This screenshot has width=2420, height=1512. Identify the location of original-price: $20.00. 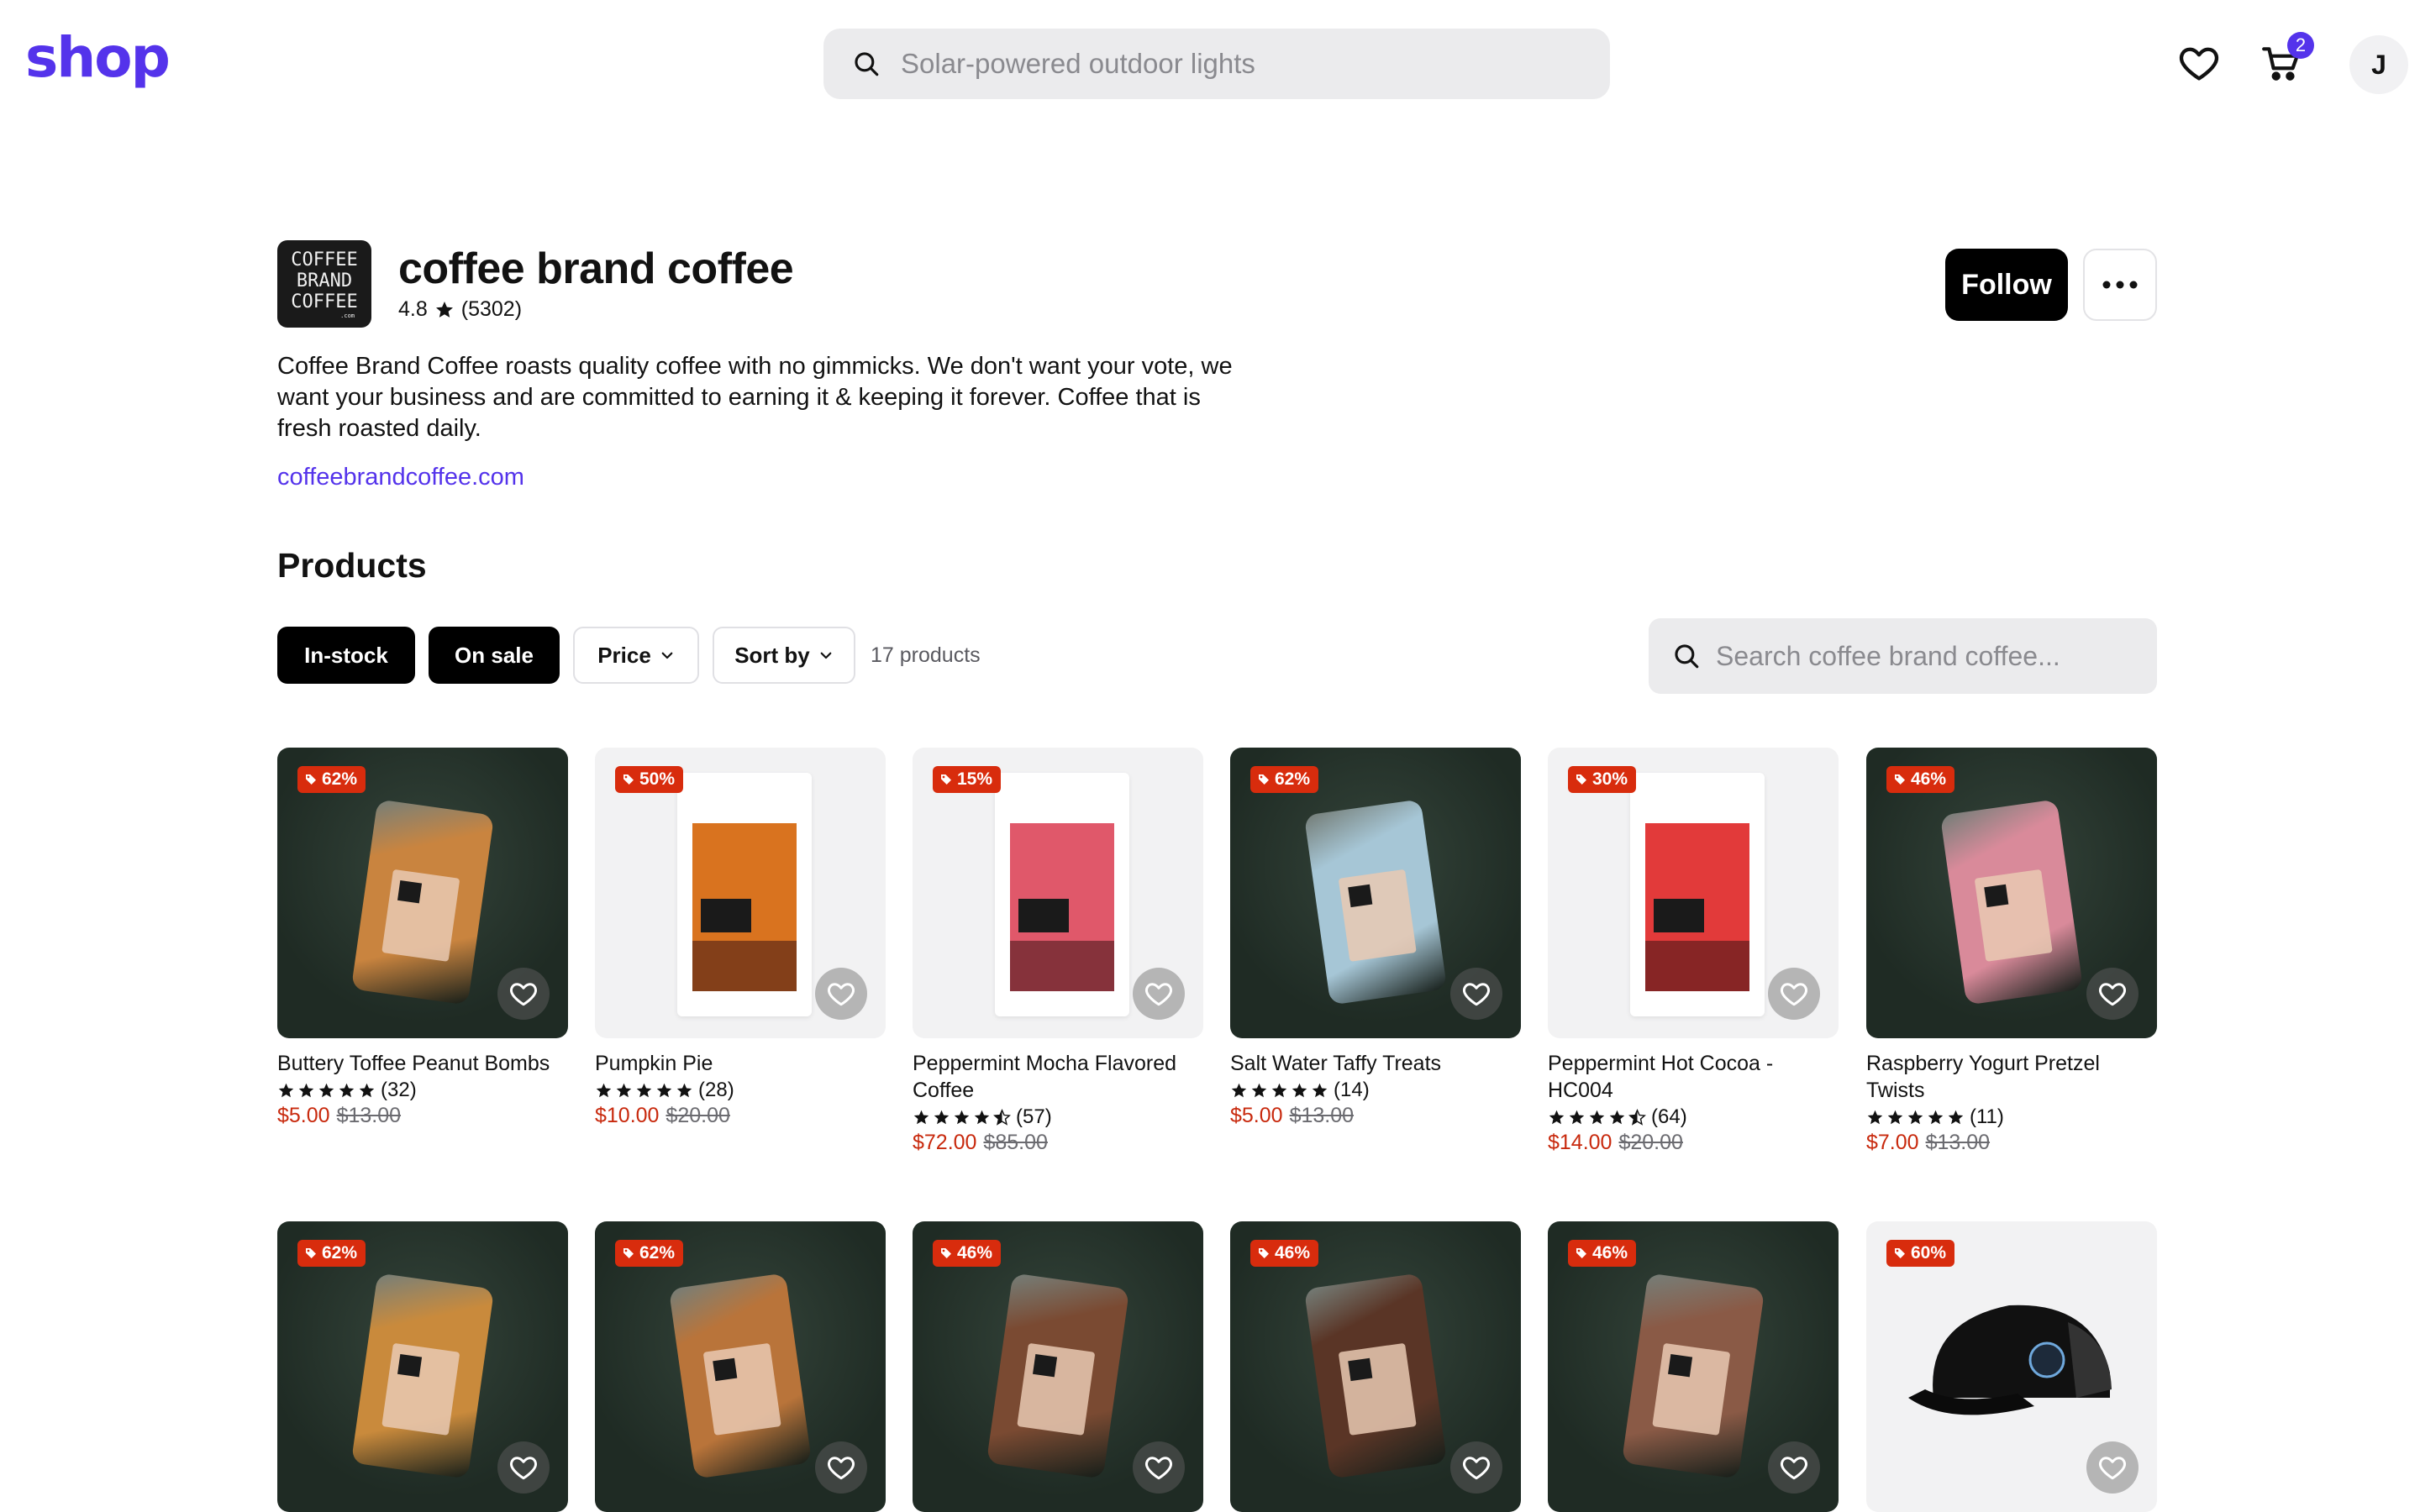
(698, 1115).